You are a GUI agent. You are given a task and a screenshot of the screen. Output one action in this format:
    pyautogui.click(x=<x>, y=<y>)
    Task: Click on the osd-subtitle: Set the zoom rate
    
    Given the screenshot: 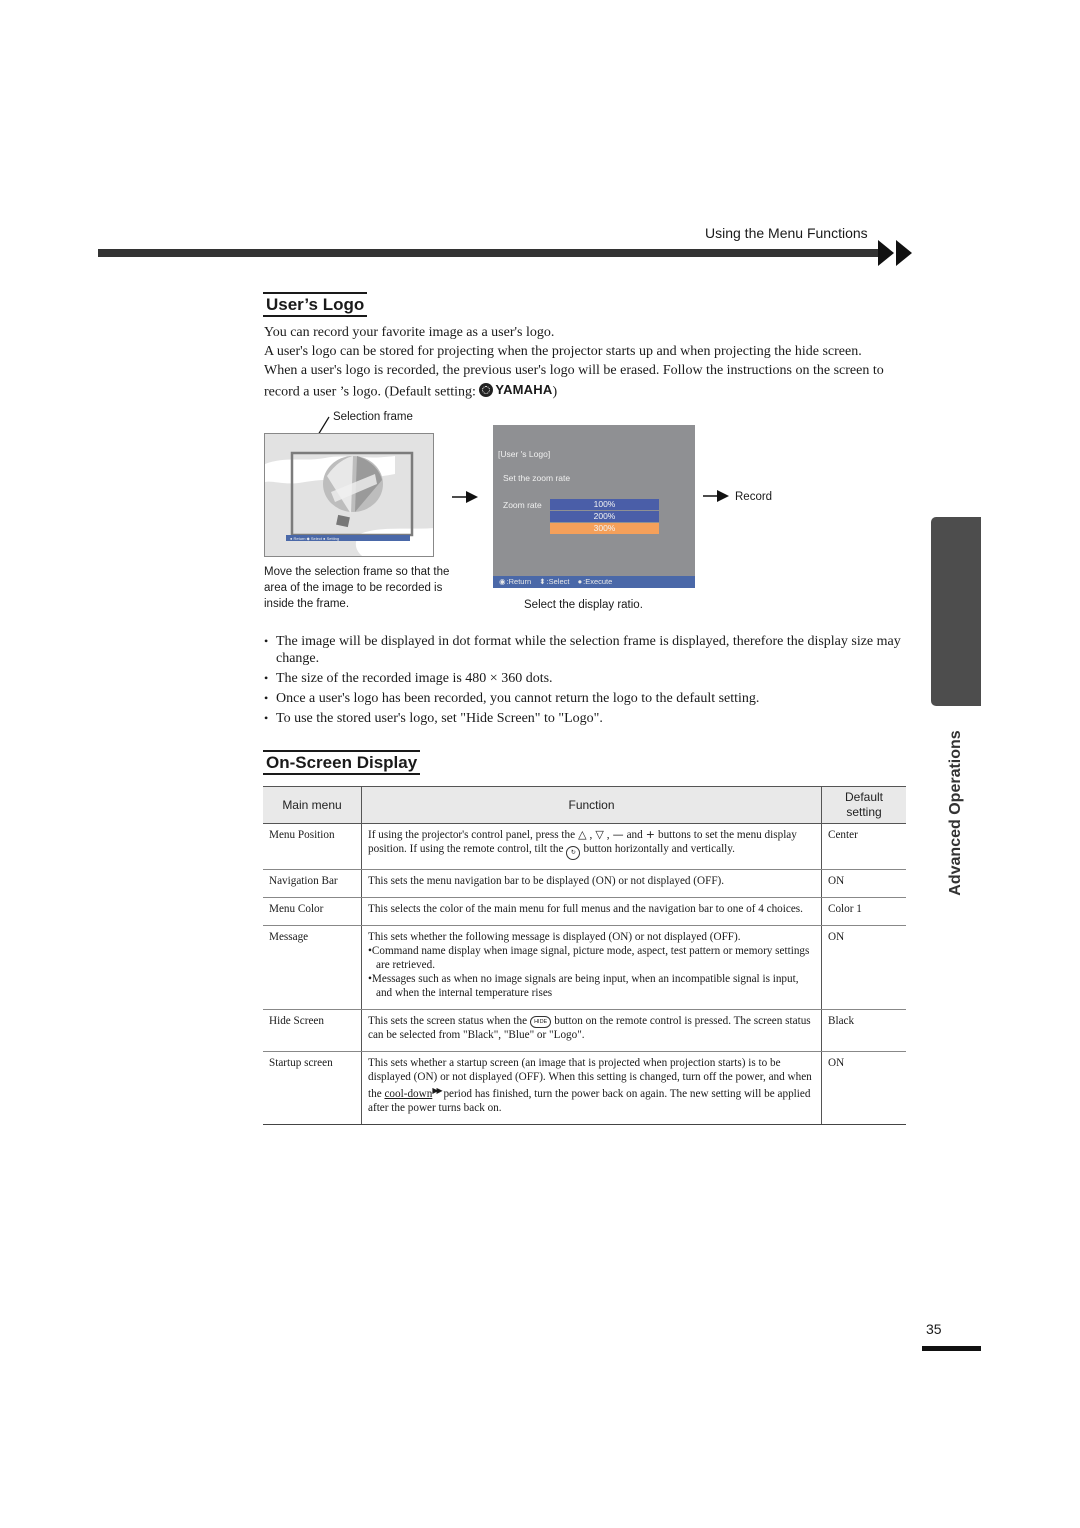 What is the action you would take?
    pyautogui.click(x=537, y=478)
    